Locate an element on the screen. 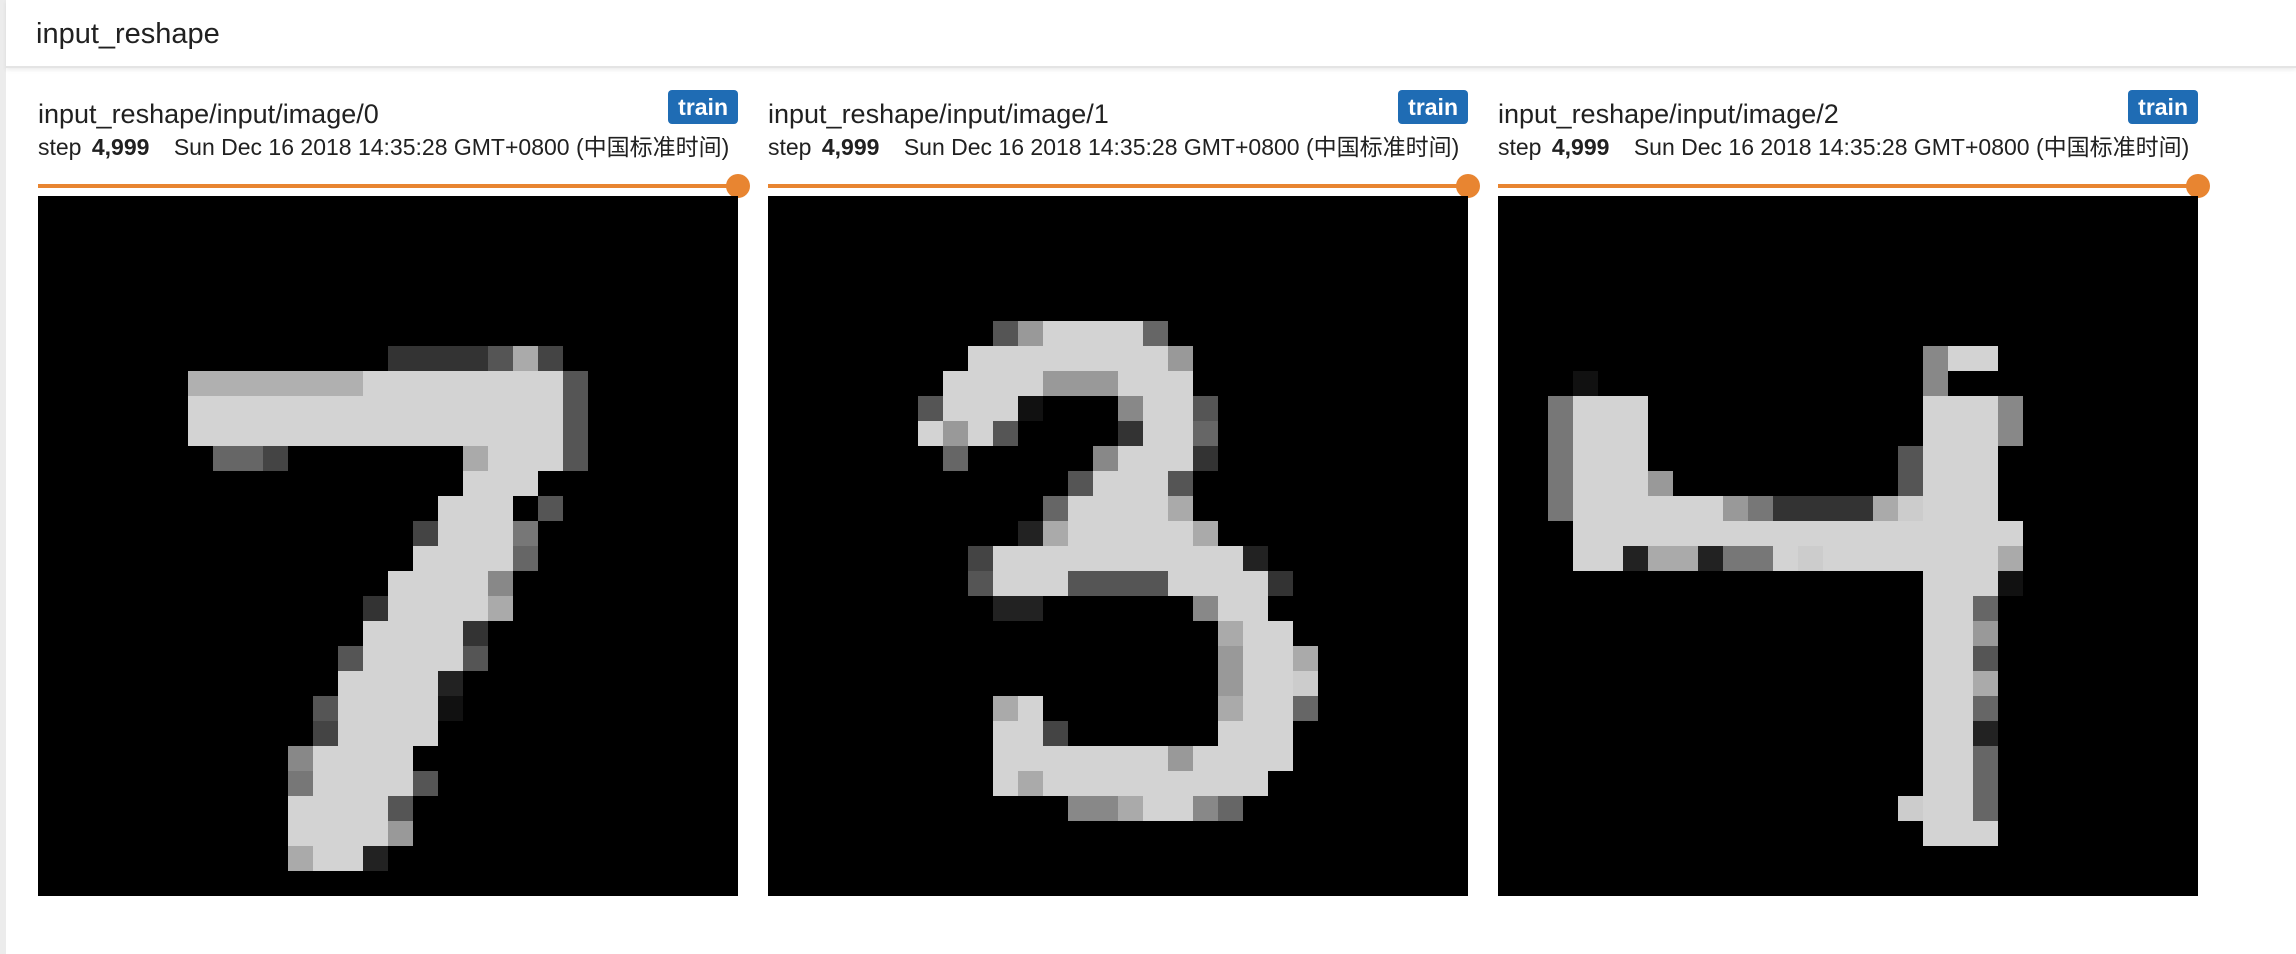 The image size is (2296, 954). card-title: input_reshape/input/image/2 is located at coordinates (1668, 114).